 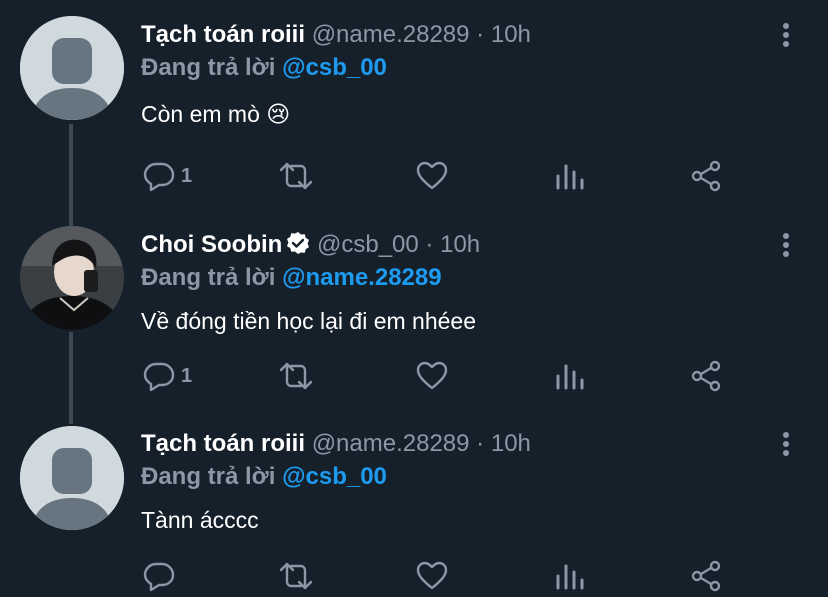 What do you see at coordinates (368, 244) in the screenshot?
I see `user-handle: @csb_00` at bounding box center [368, 244].